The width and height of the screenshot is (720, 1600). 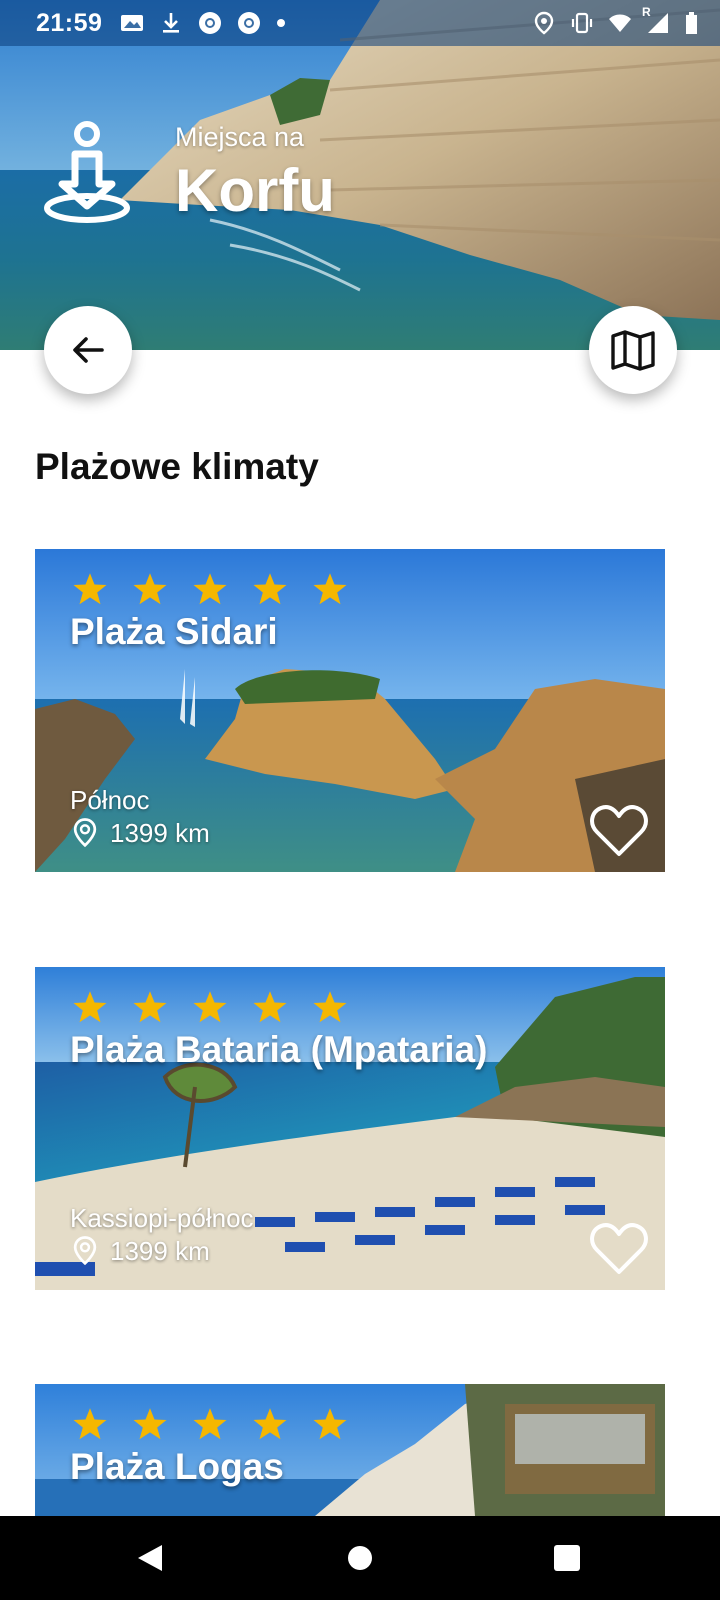 What do you see at coordinates (174, 631) in the screenshot?
I see `place-title: Plaża Sidari` at bounding box center [174, 631].